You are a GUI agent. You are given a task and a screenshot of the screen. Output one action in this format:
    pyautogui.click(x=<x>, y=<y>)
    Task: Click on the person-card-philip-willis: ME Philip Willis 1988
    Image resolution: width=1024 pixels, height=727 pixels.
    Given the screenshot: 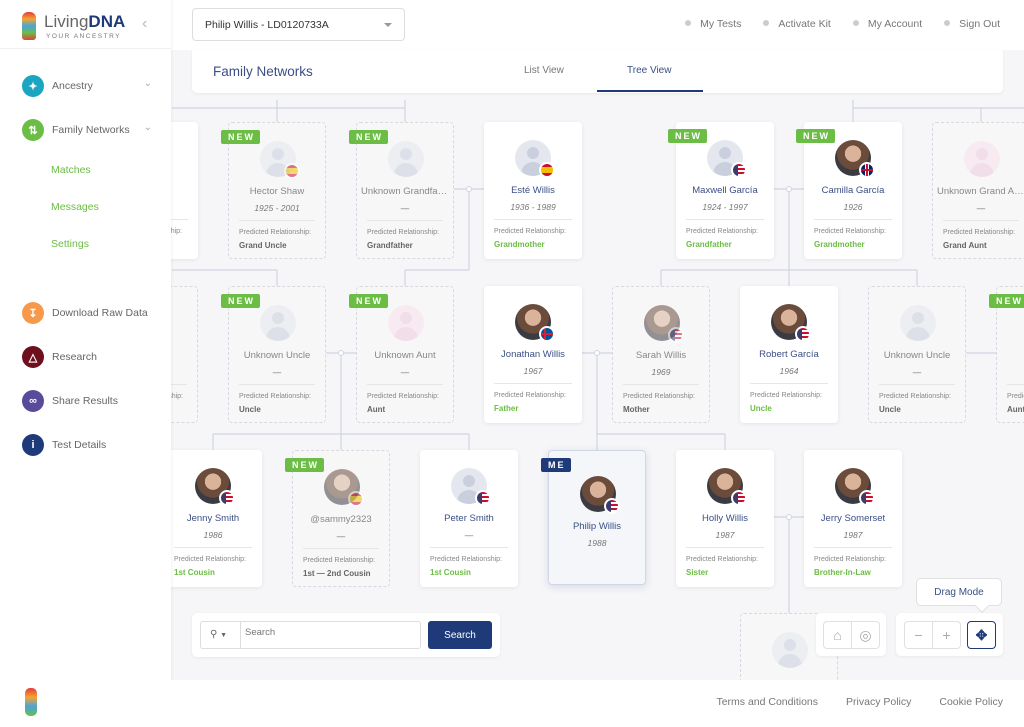 What is the action you would take?
    pyautogui.click(x=593, y=517)
    